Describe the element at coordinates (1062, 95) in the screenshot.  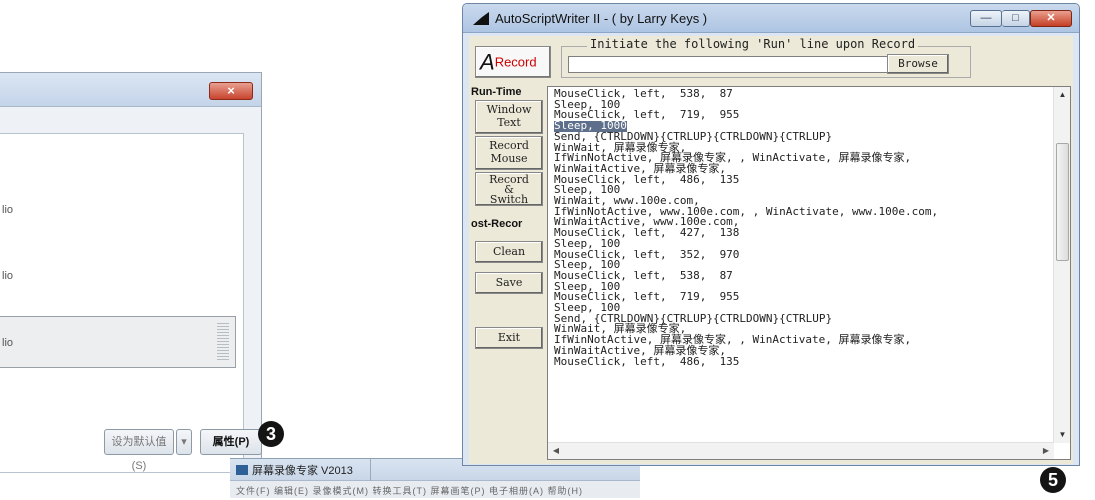
I see `scroll-up-arrow-icon: ▲` at that location.